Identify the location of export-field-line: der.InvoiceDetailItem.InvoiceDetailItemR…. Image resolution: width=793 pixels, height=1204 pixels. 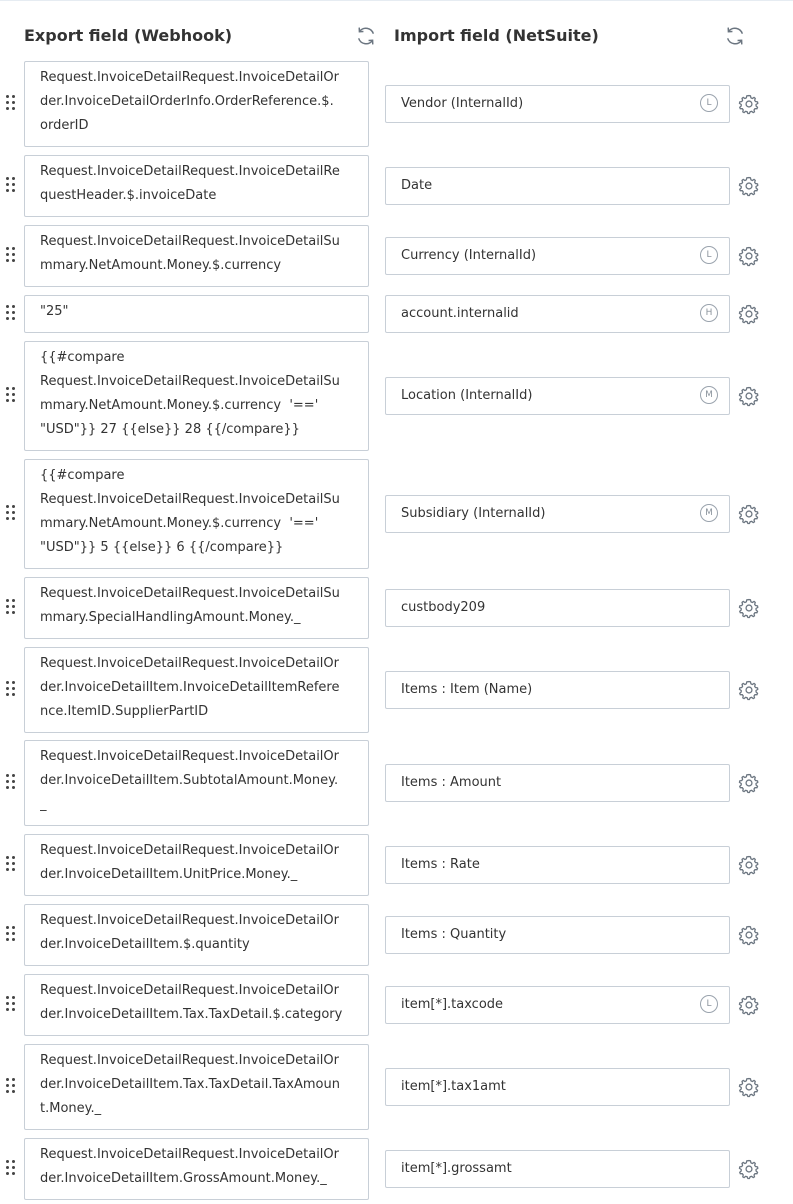
(190, 687).